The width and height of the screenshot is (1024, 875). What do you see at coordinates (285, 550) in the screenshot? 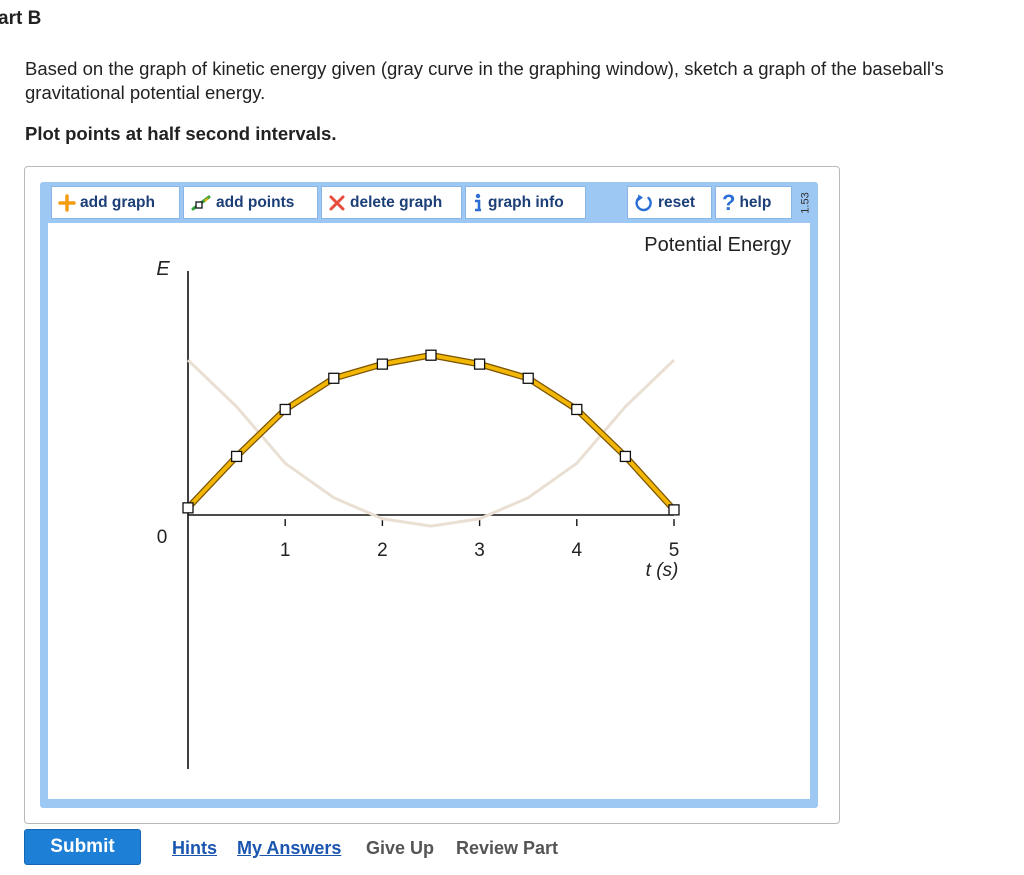
I see `x-tick-label: 1` at bounding box center [285, 550].